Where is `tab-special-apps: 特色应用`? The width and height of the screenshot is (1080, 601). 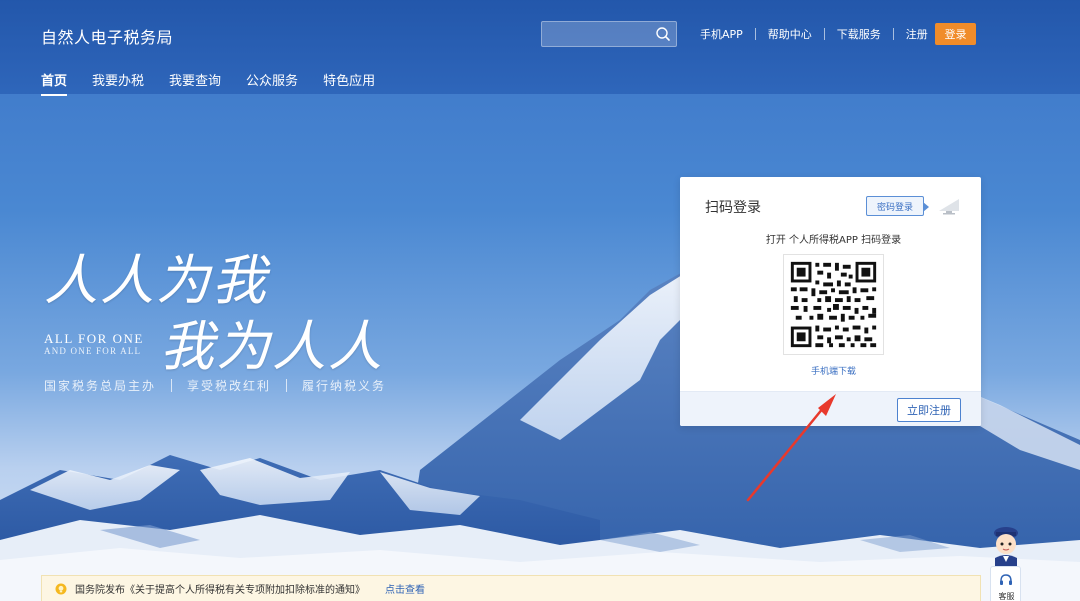 tab-special-apps: 特色应用 is located at coordinates (349, 82).